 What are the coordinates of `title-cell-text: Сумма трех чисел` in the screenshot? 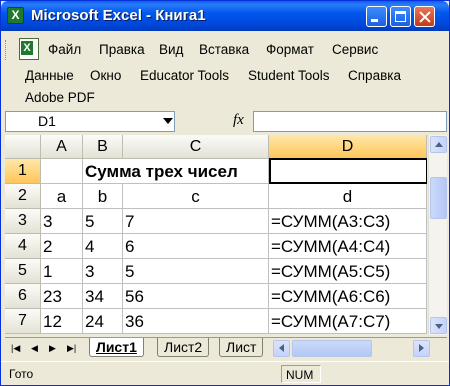 It's located at (161, 171).